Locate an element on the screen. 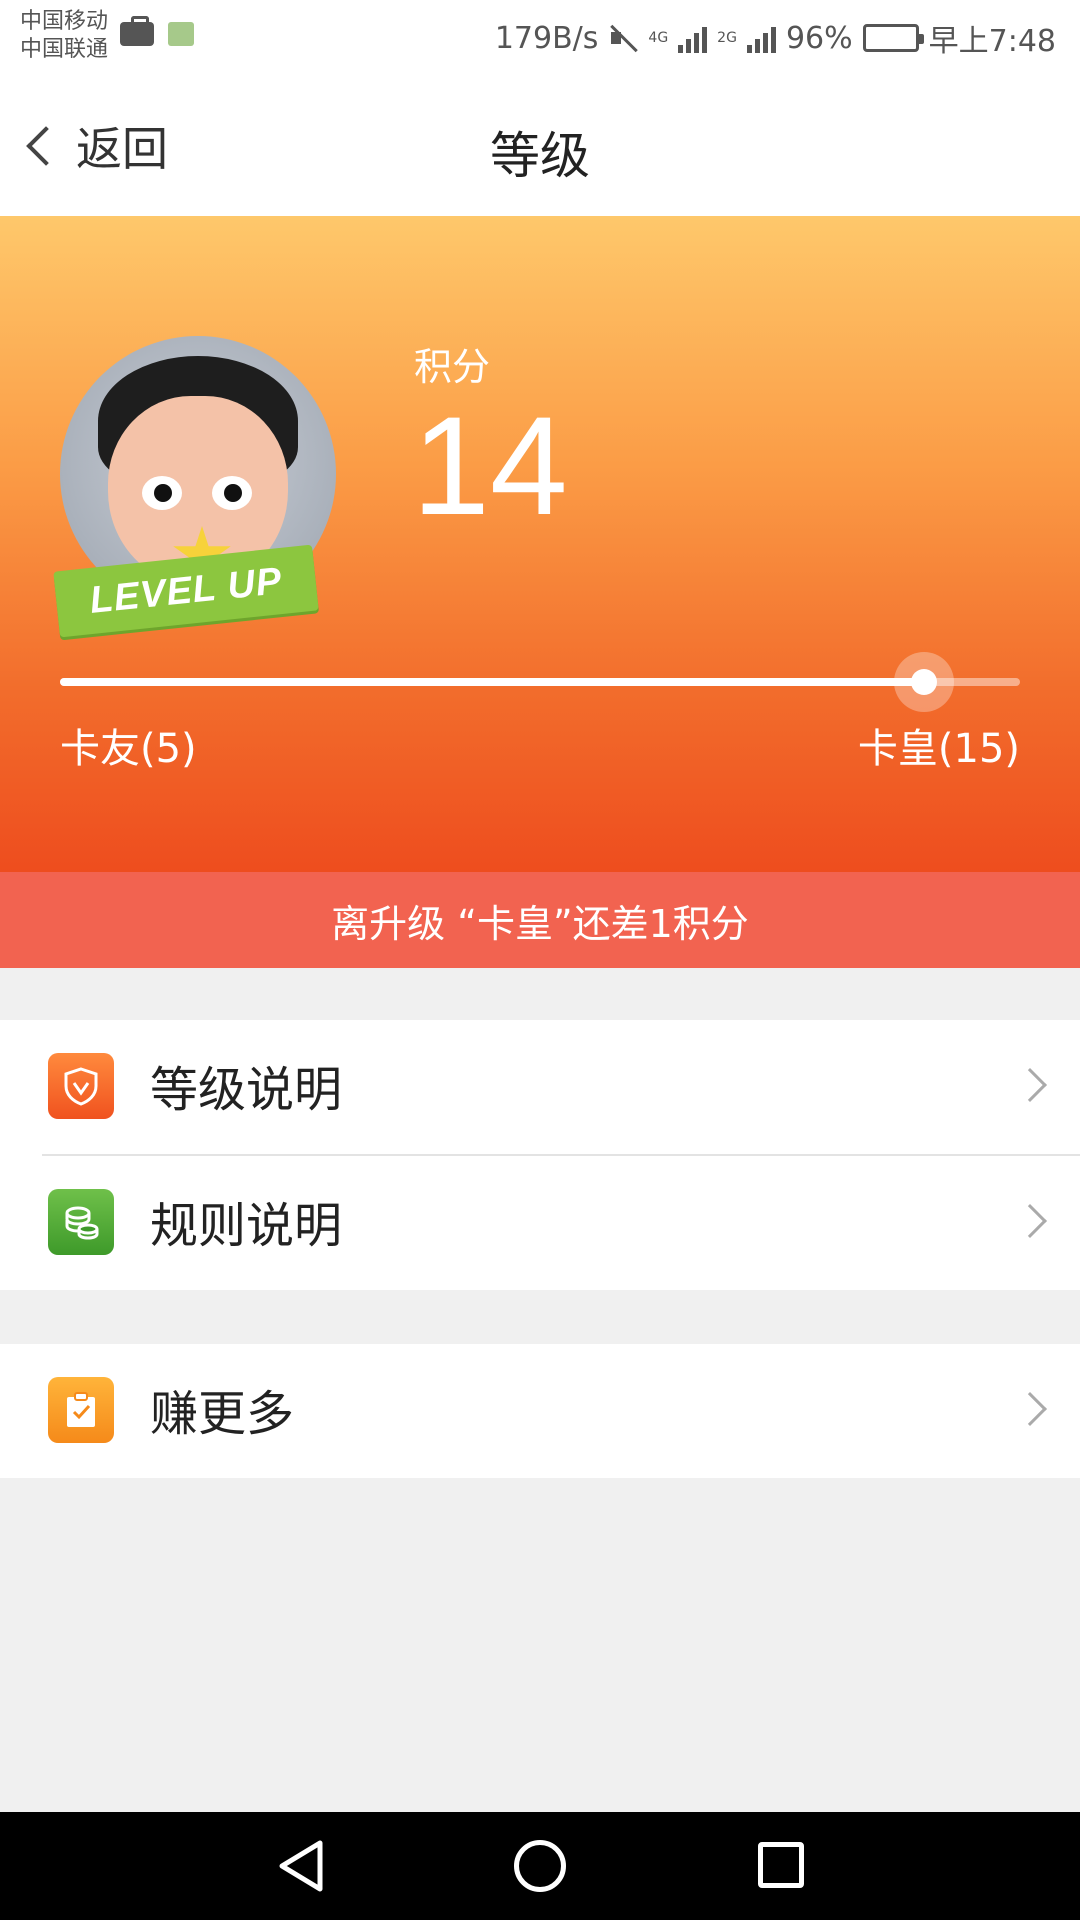  system-back-icon is located at coordinates (302, 1866).